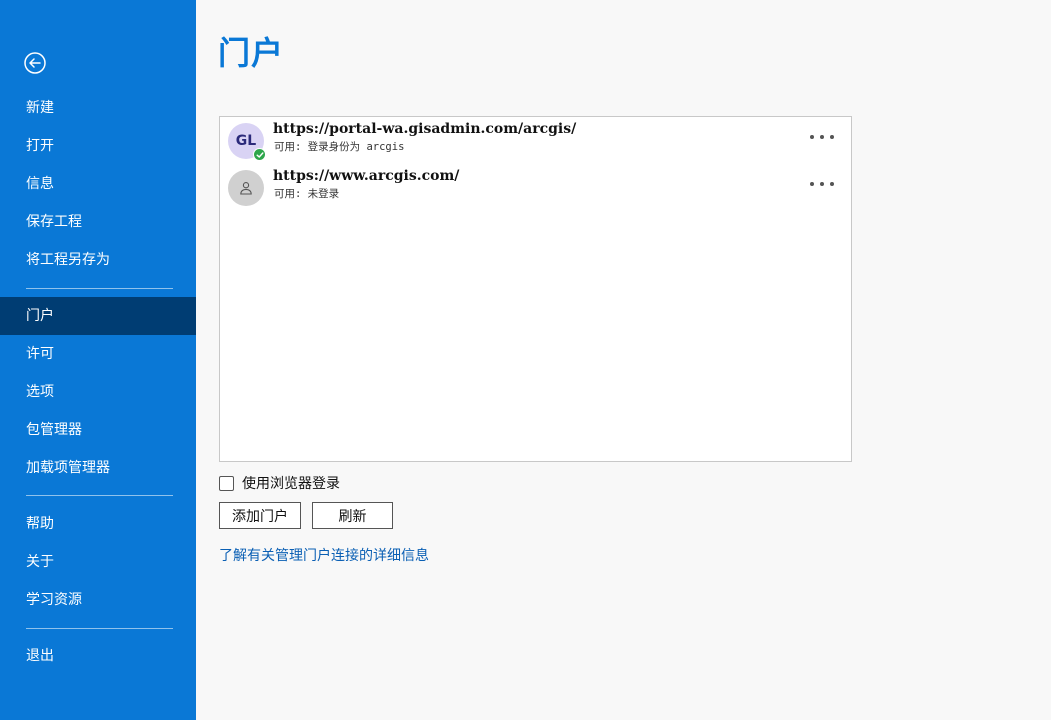 This screenshot has width=1051, height=720. I want to click on sidebar-item-save-project-as: 将工程另存为, so click(98, 260).